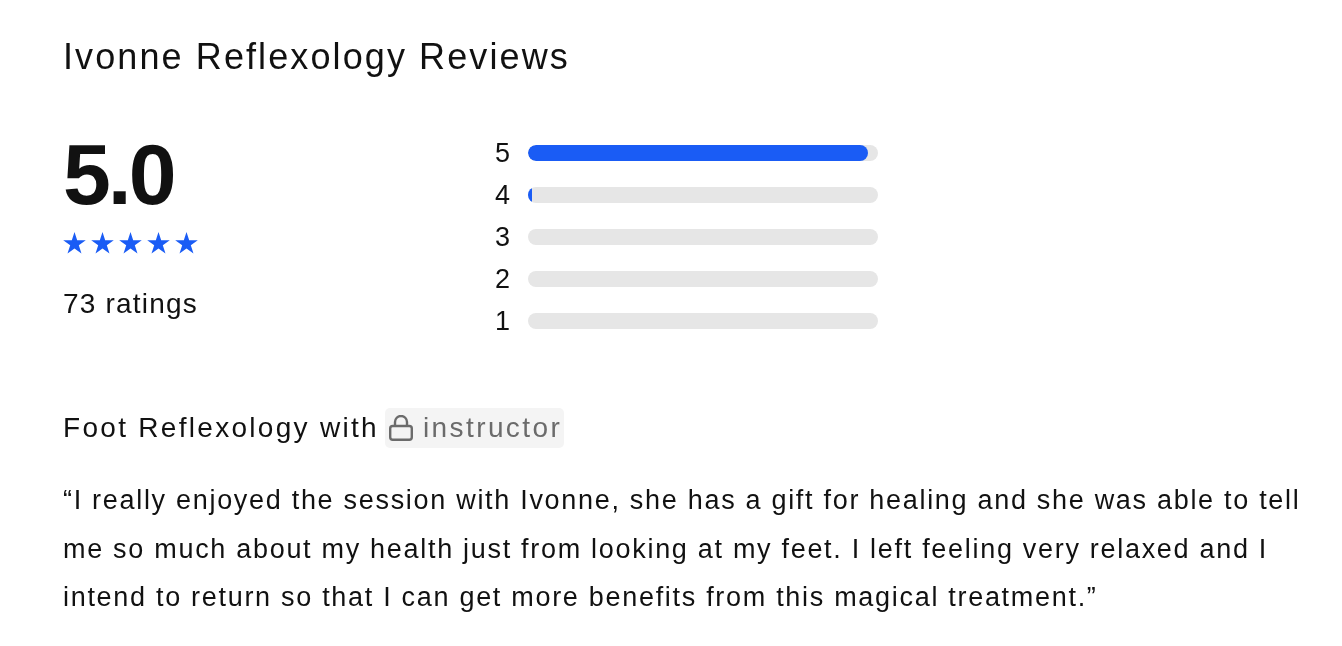 The height and width of the screenshot is (646, 1342). Describe the element at coordinates (118, 174) in the screenshot. I see `average-rating: 5.0` at that location.